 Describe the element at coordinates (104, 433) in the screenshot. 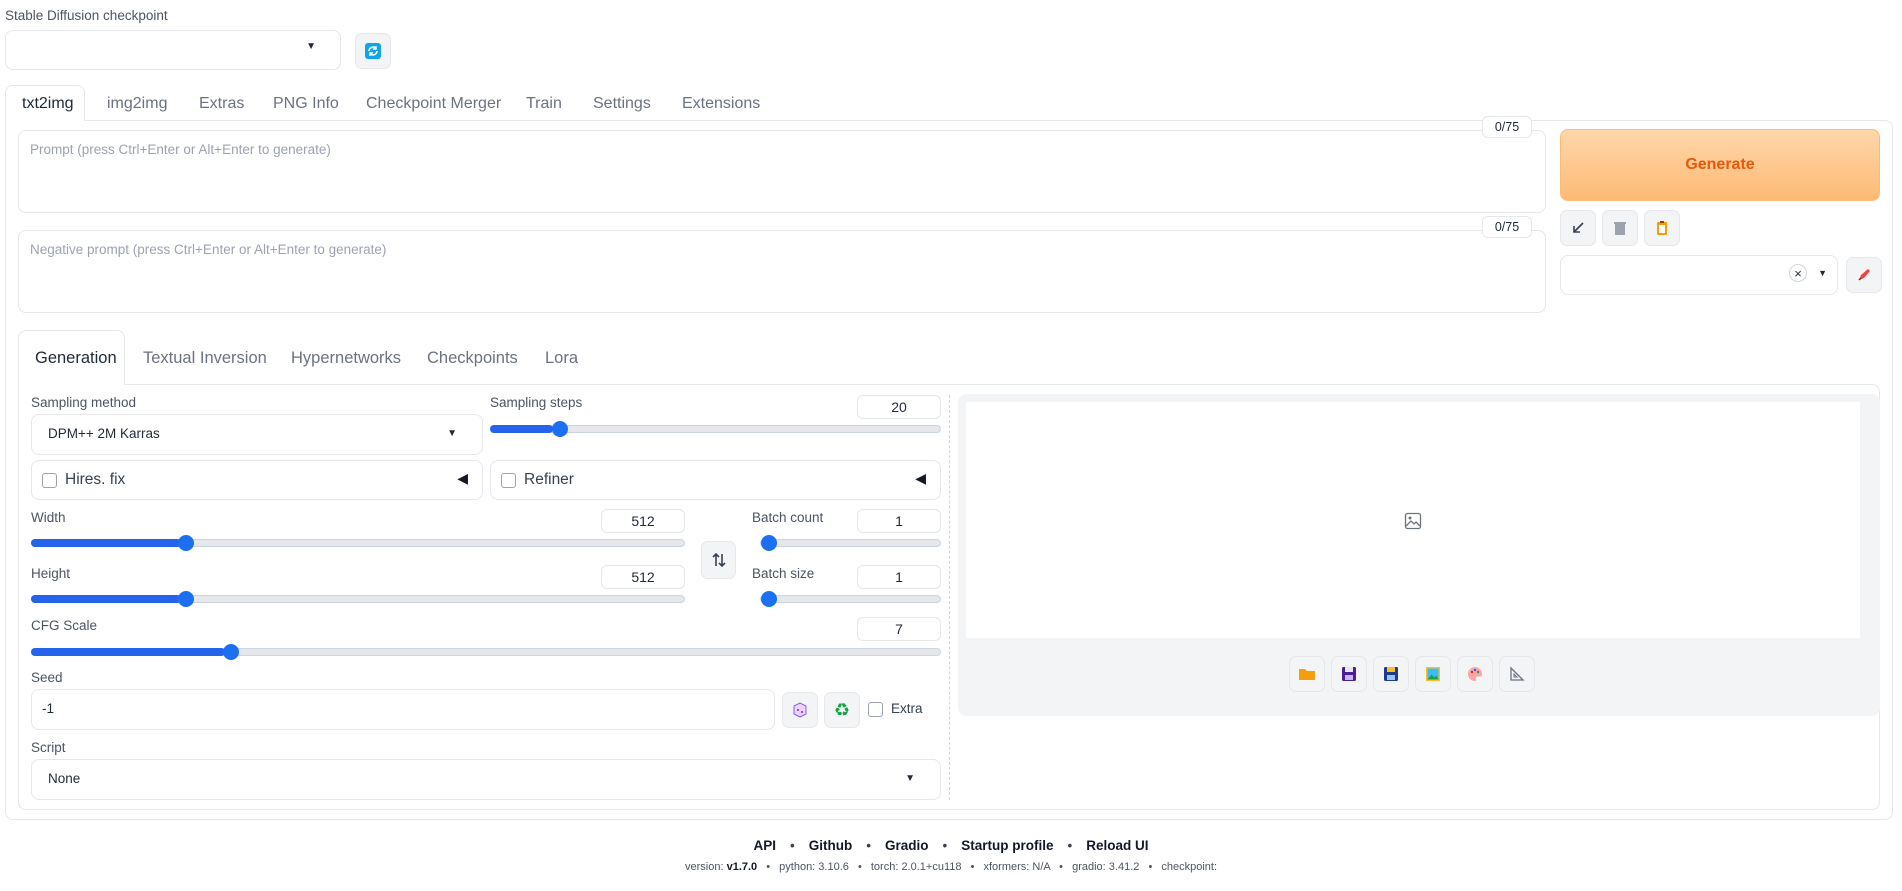

I see `sampling-method-value: DPM++ 2M Karras` at that location.